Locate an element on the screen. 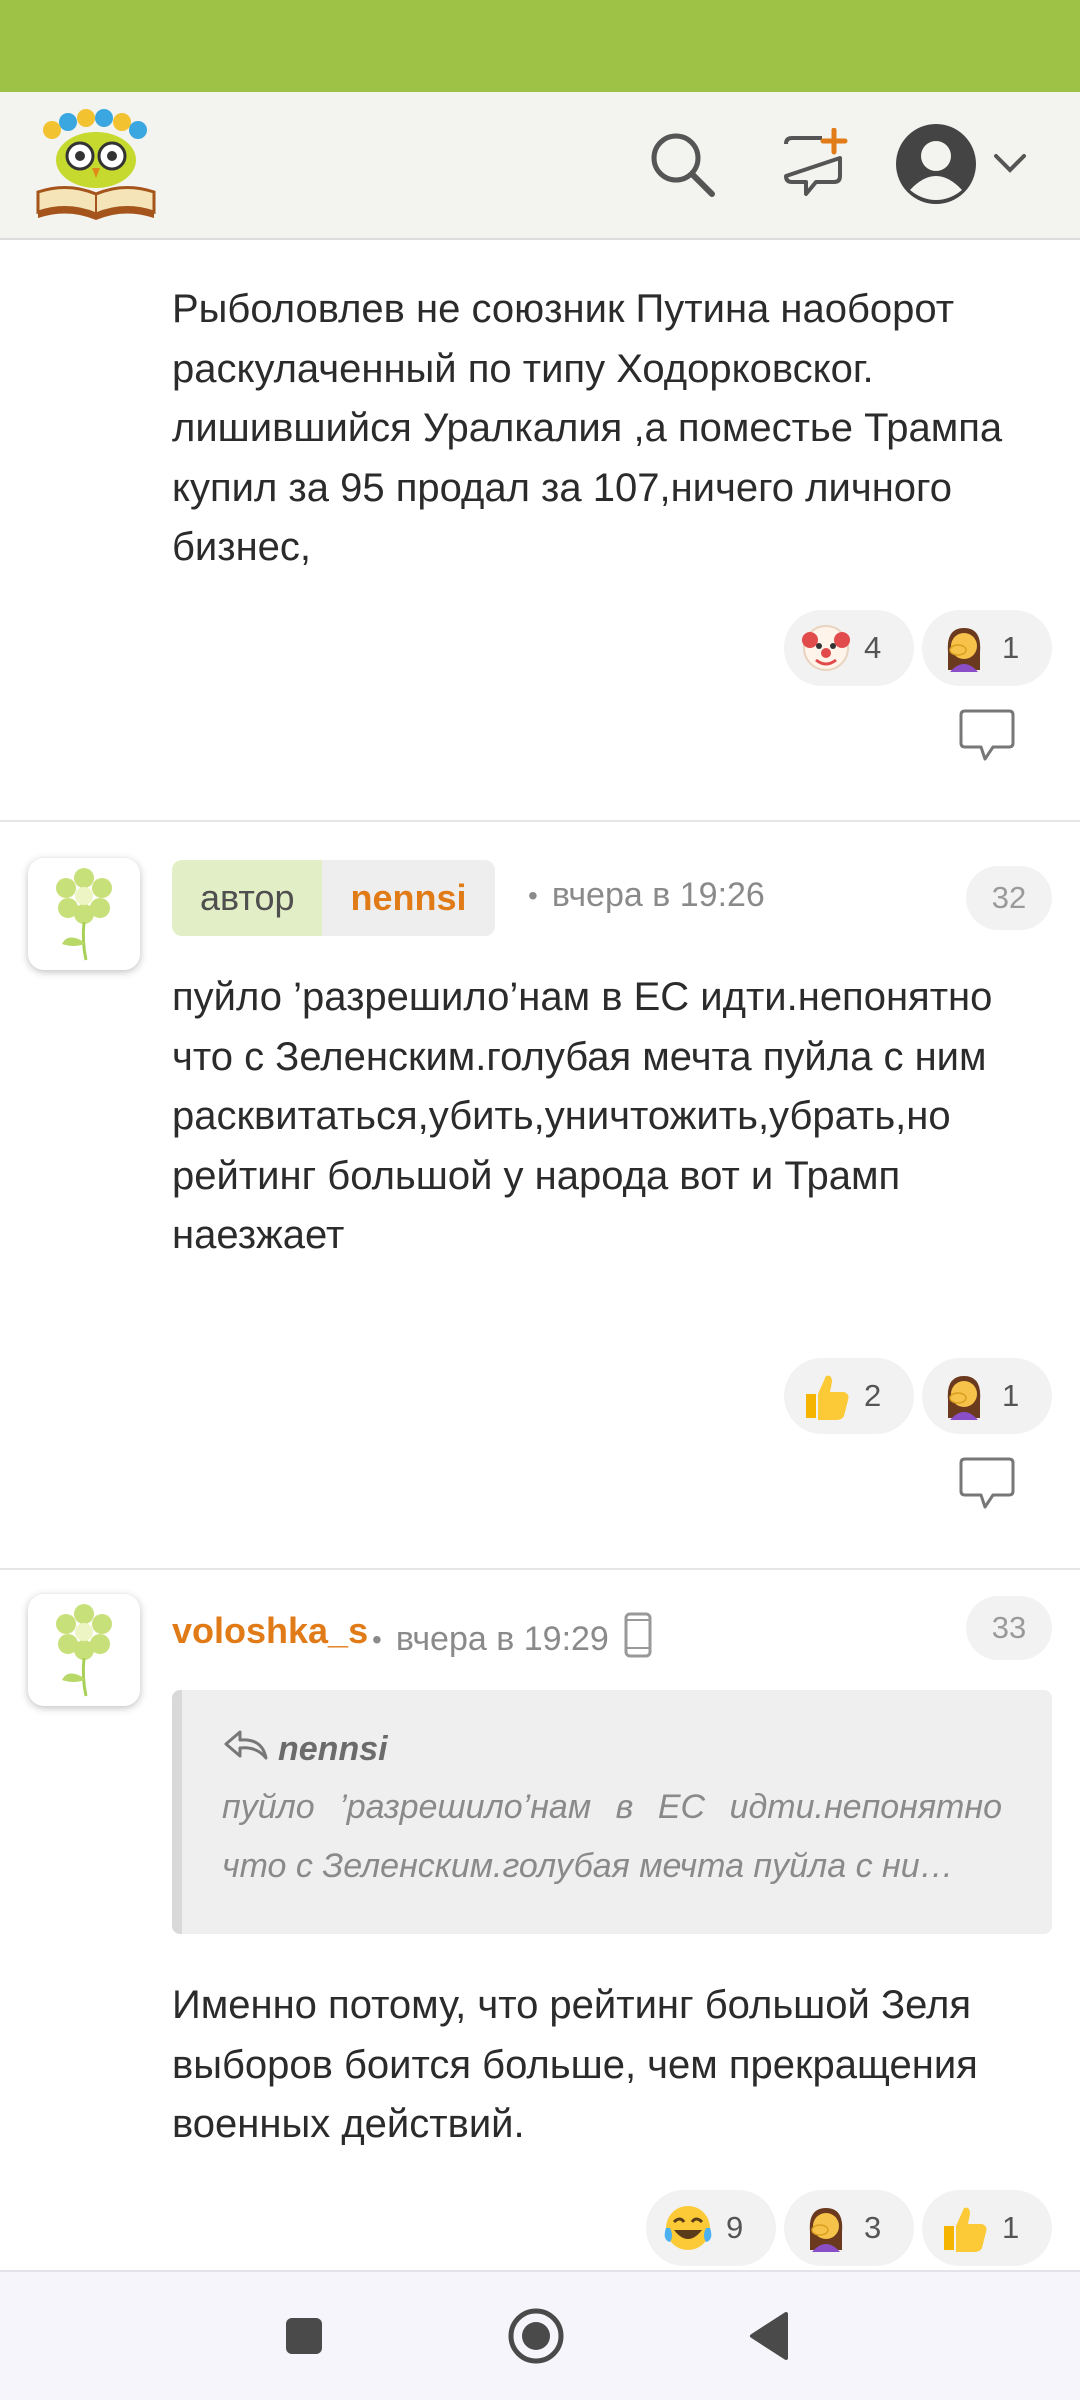 The image size is (1080, 2400). search-icon is located at coordinates (682, 166).